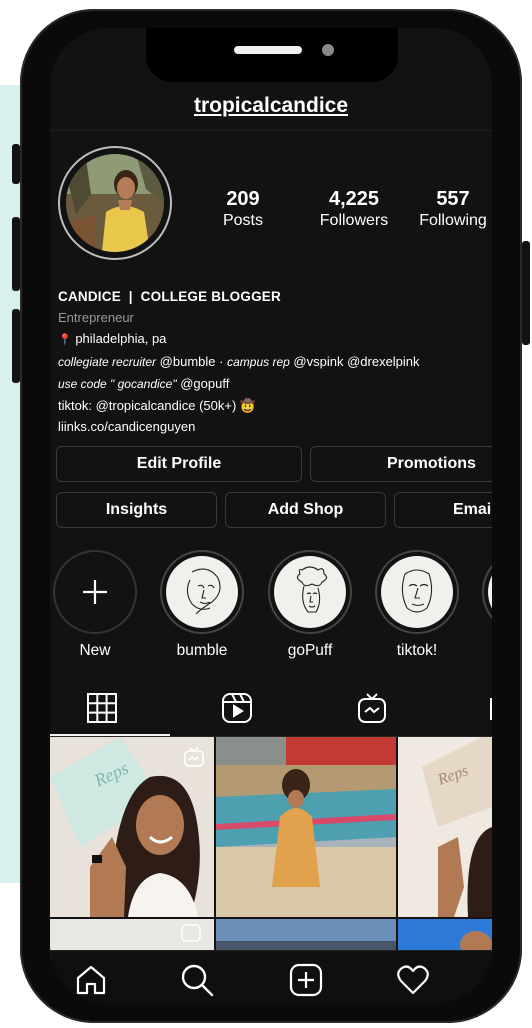 This screenshot has width=532, height=1028. What do you see at coordinates (272, 55) in the screenshot?
I see `notch` at bounding box center [272, 55].